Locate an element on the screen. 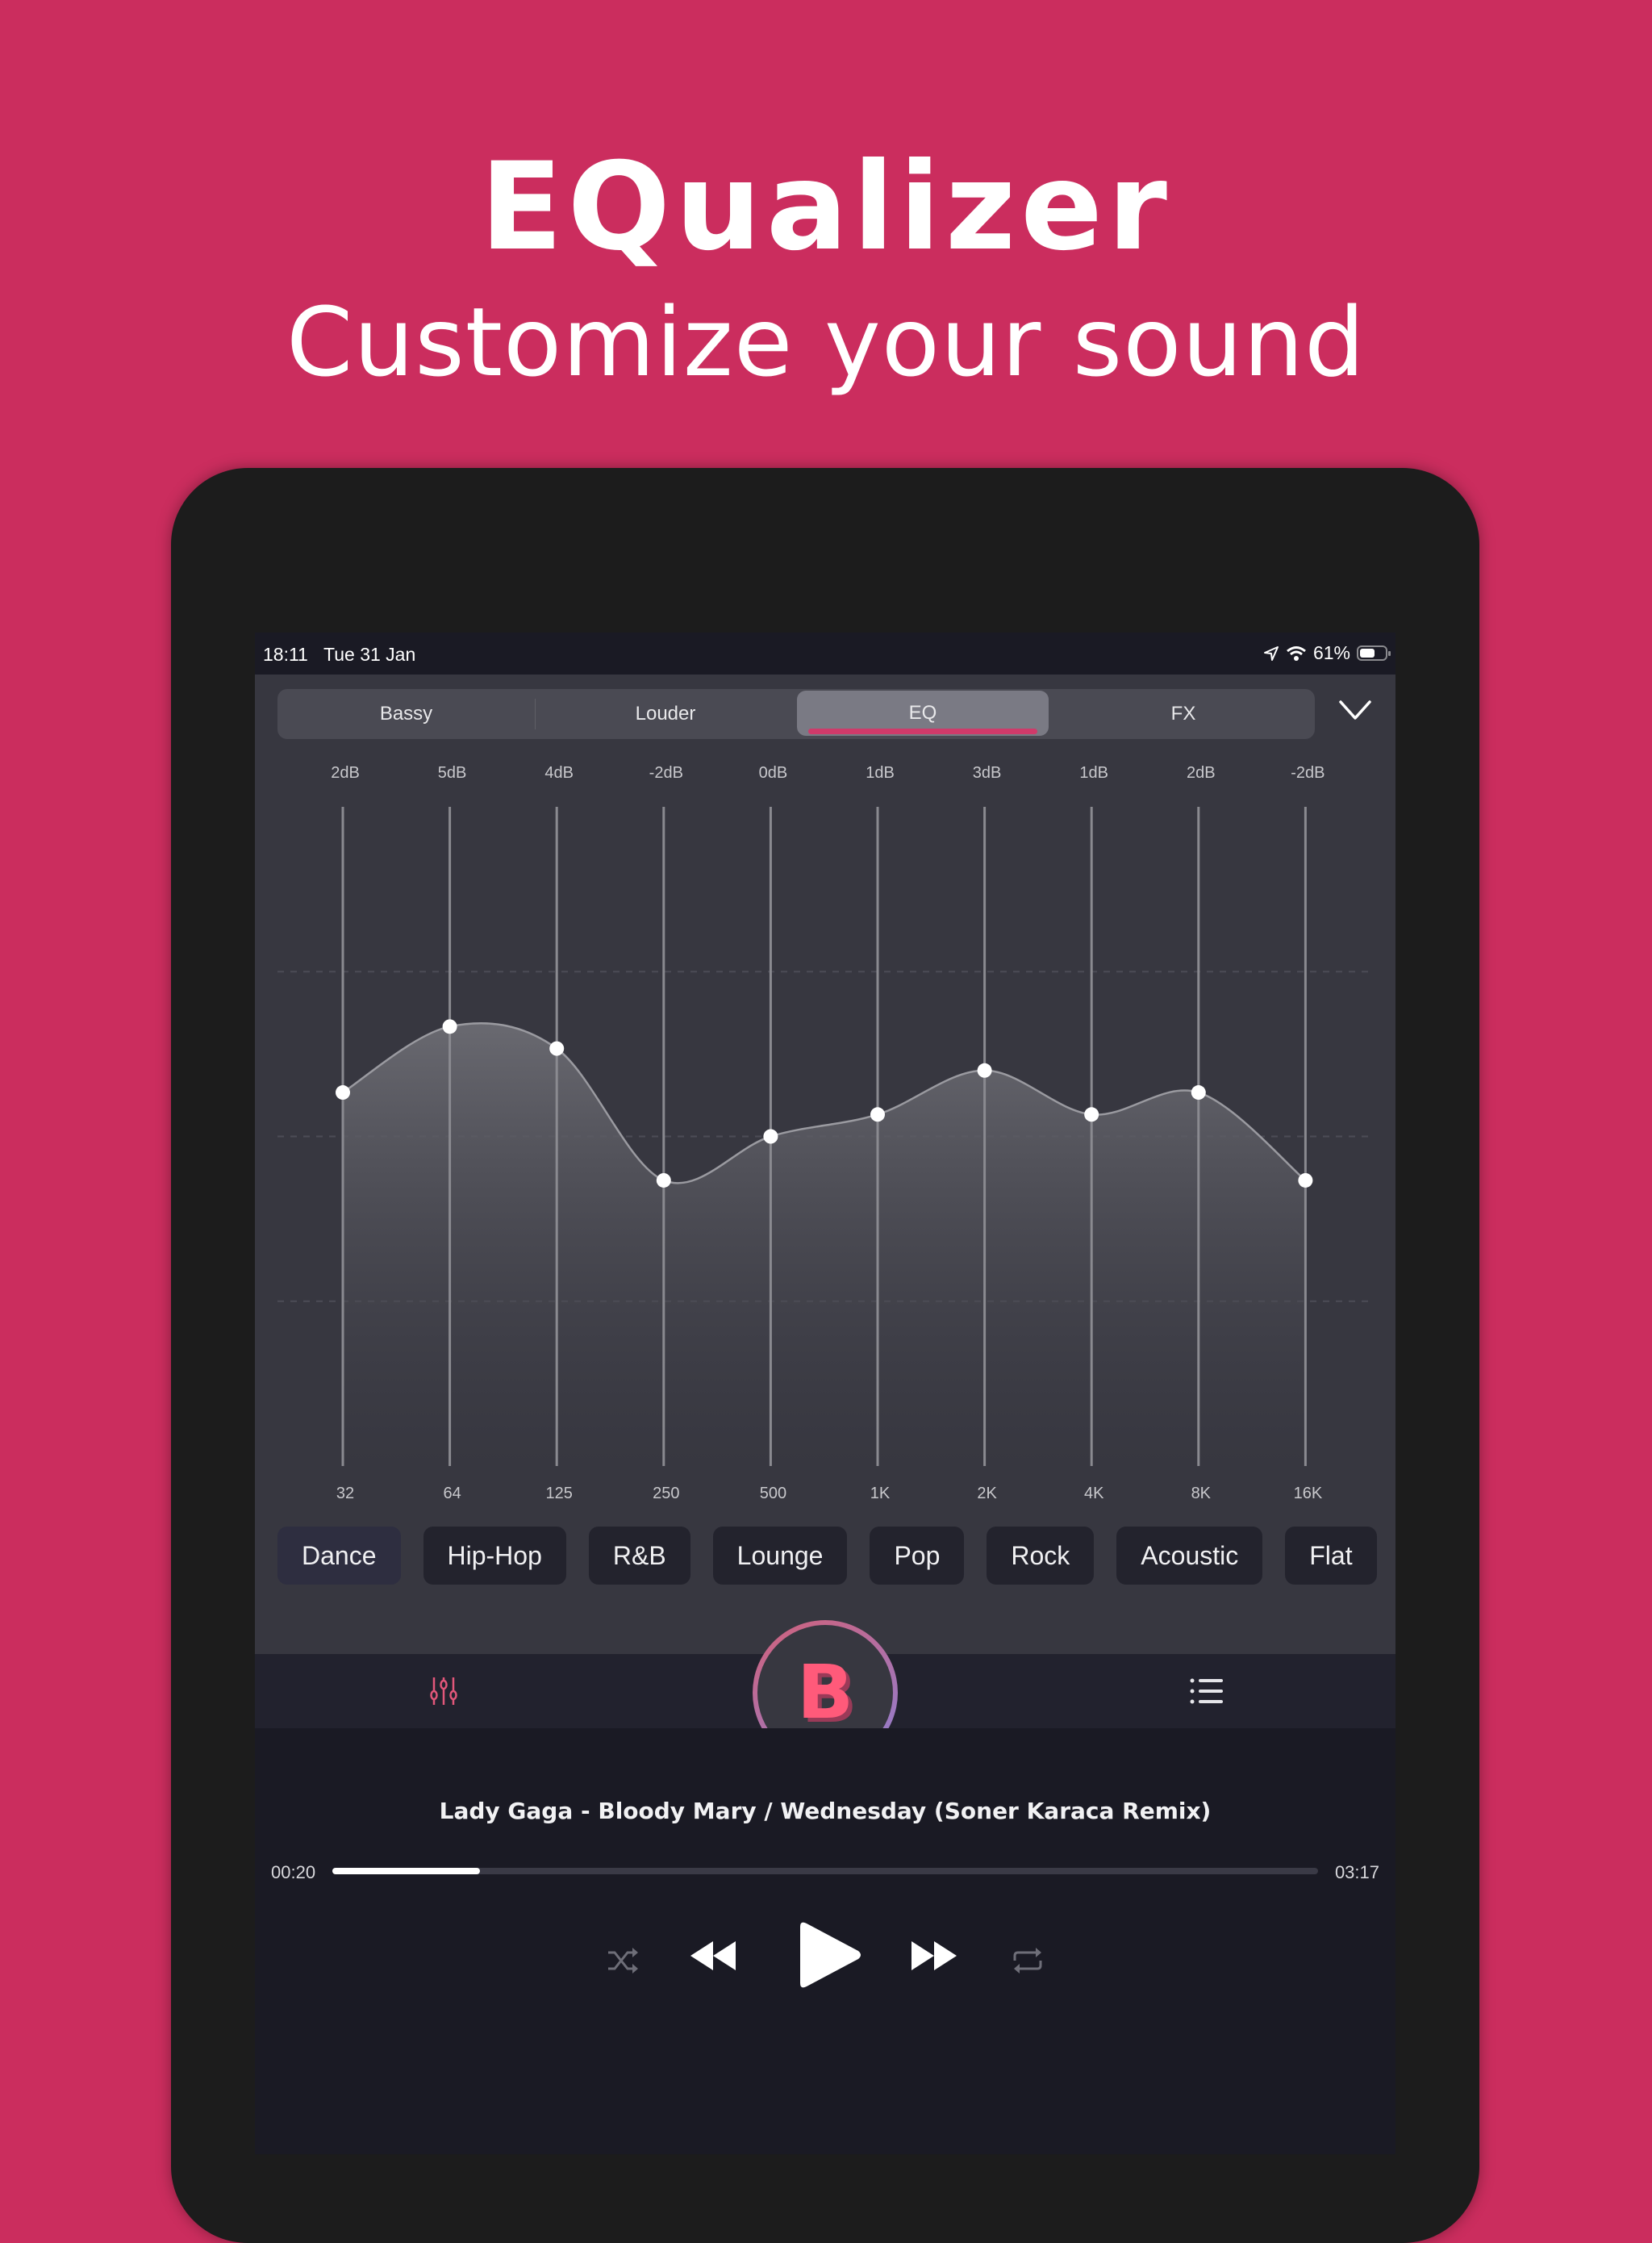  band-gain-label: 5dB is located at coordinates (452, 773).